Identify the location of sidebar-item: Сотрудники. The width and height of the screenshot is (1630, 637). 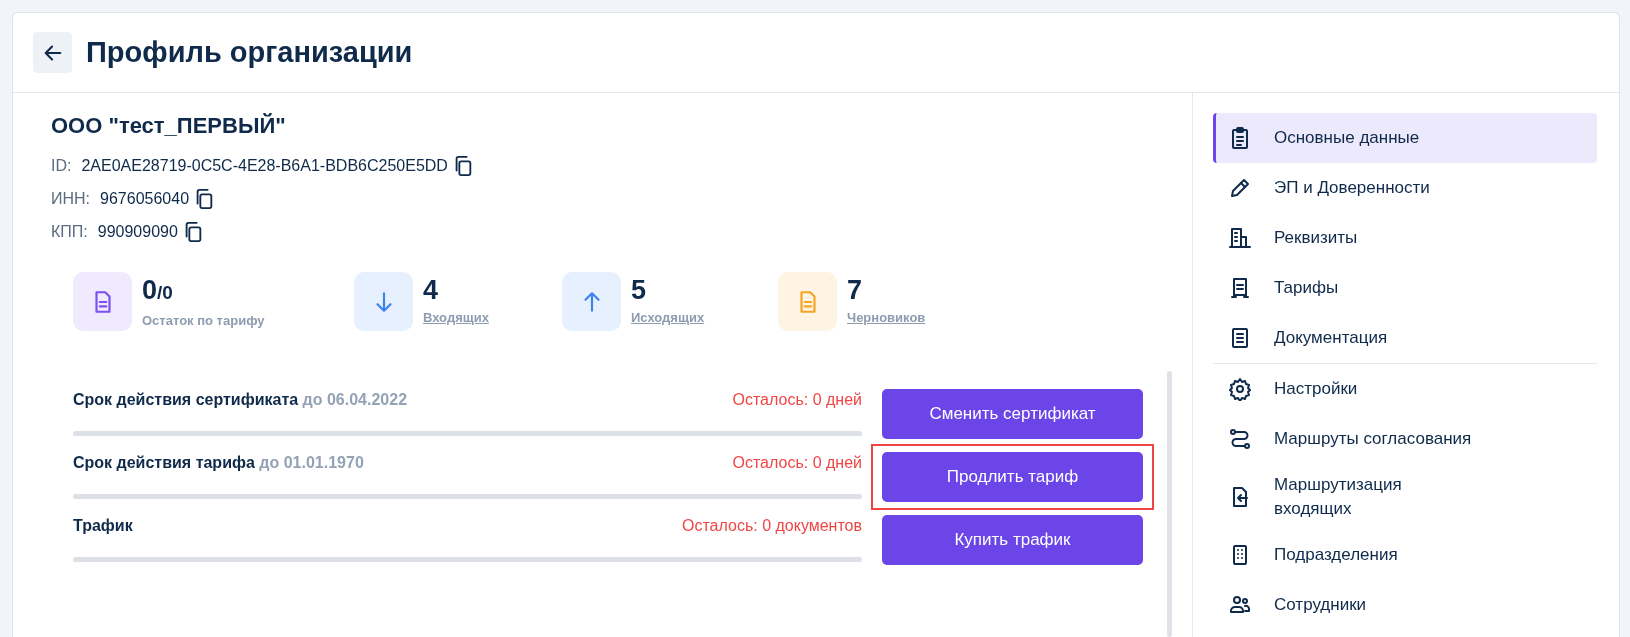
(1405, 605).